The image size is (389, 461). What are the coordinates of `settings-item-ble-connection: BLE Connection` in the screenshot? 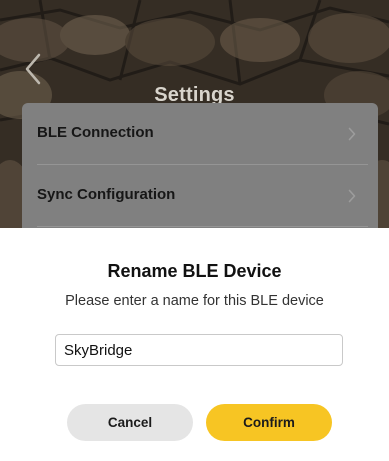 It's located at (200, 134).